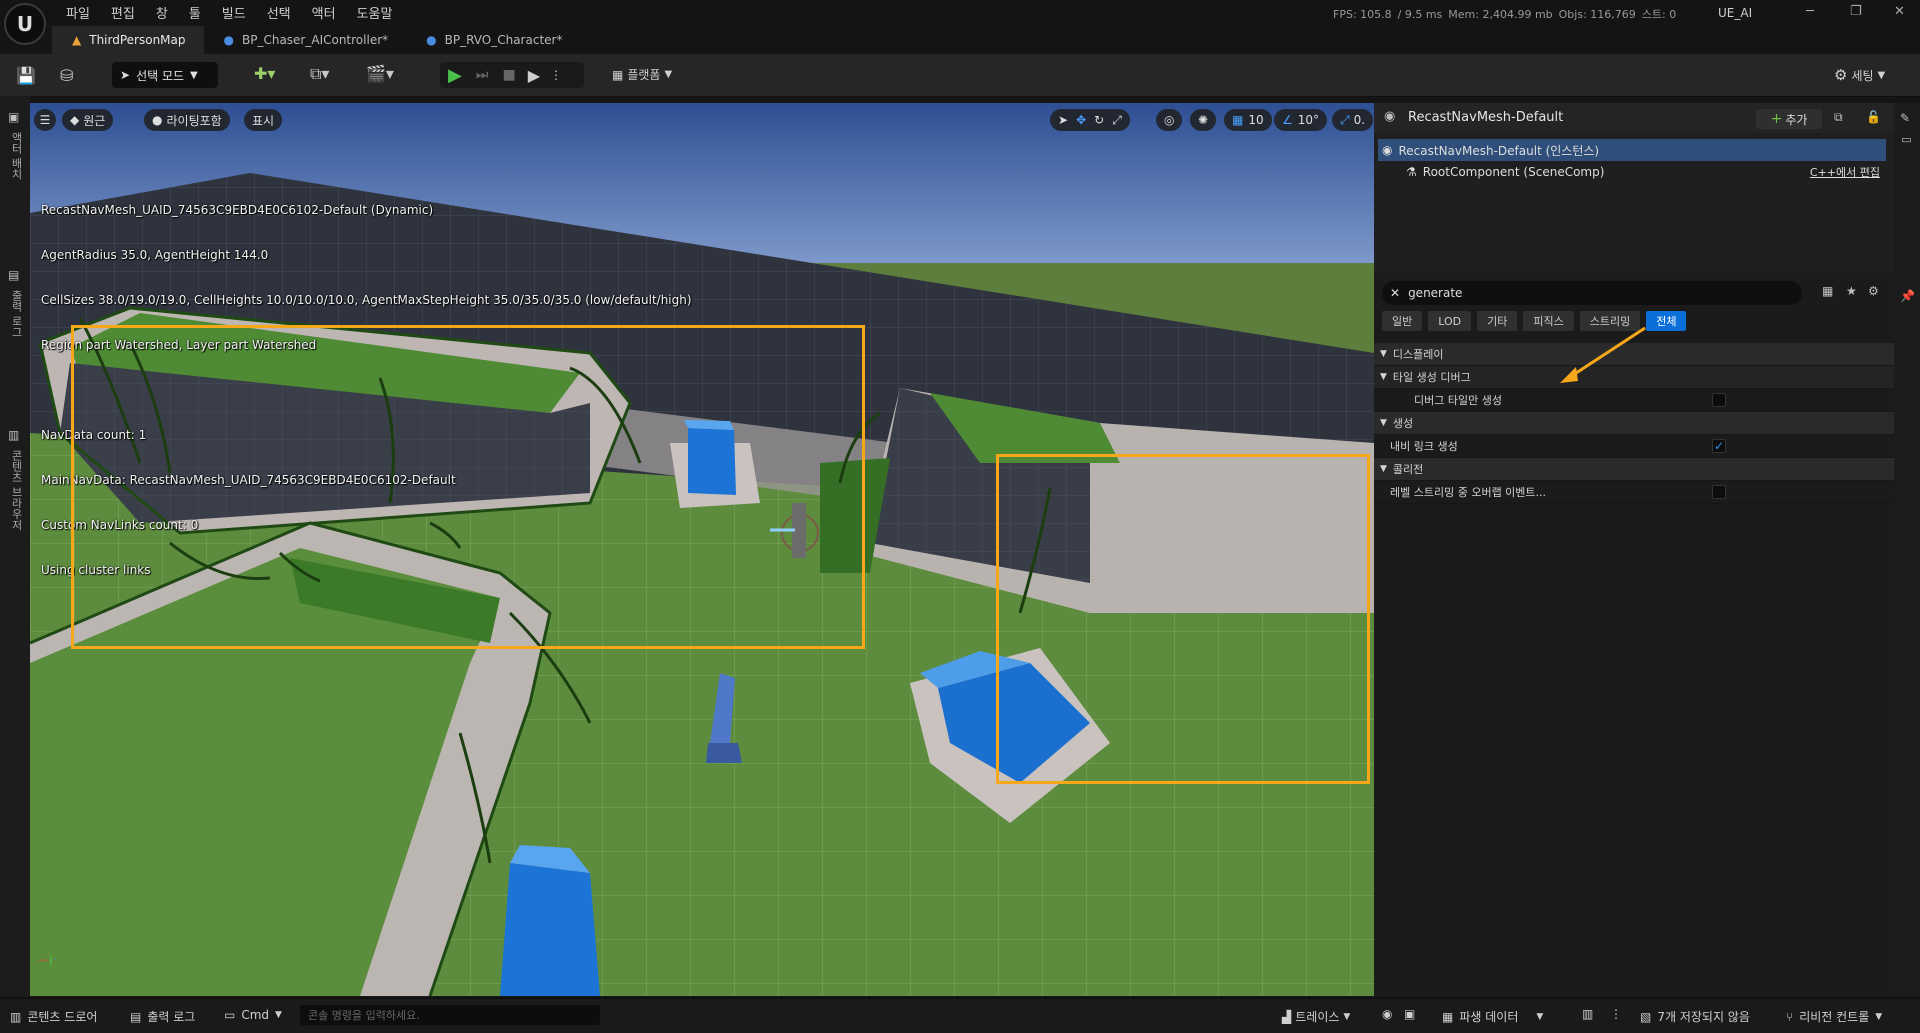 This screenshot has width=1920, height=1033. What do you see at coordinates (123, 12) in the screenshot?
I see `menu-edit: 편집` at bounding box center [123, 12].